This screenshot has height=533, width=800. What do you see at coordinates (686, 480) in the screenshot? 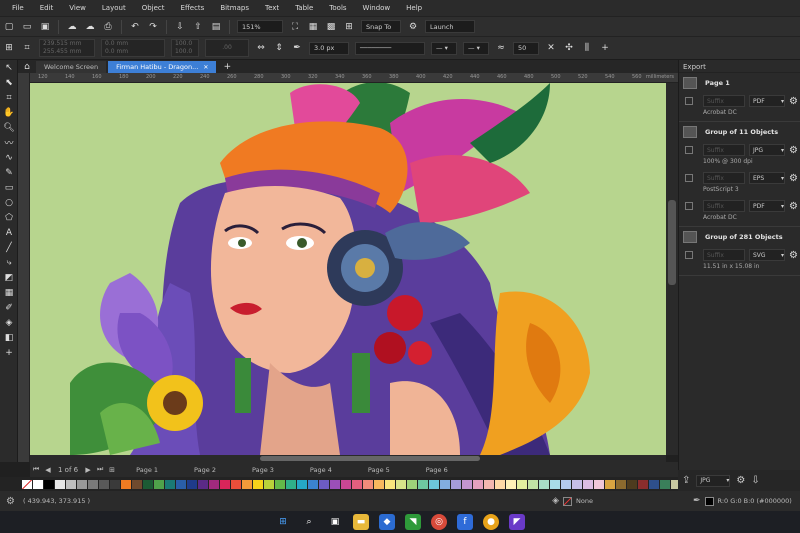
I see `export-icon: ⇪` at bounding box center [686, 480].